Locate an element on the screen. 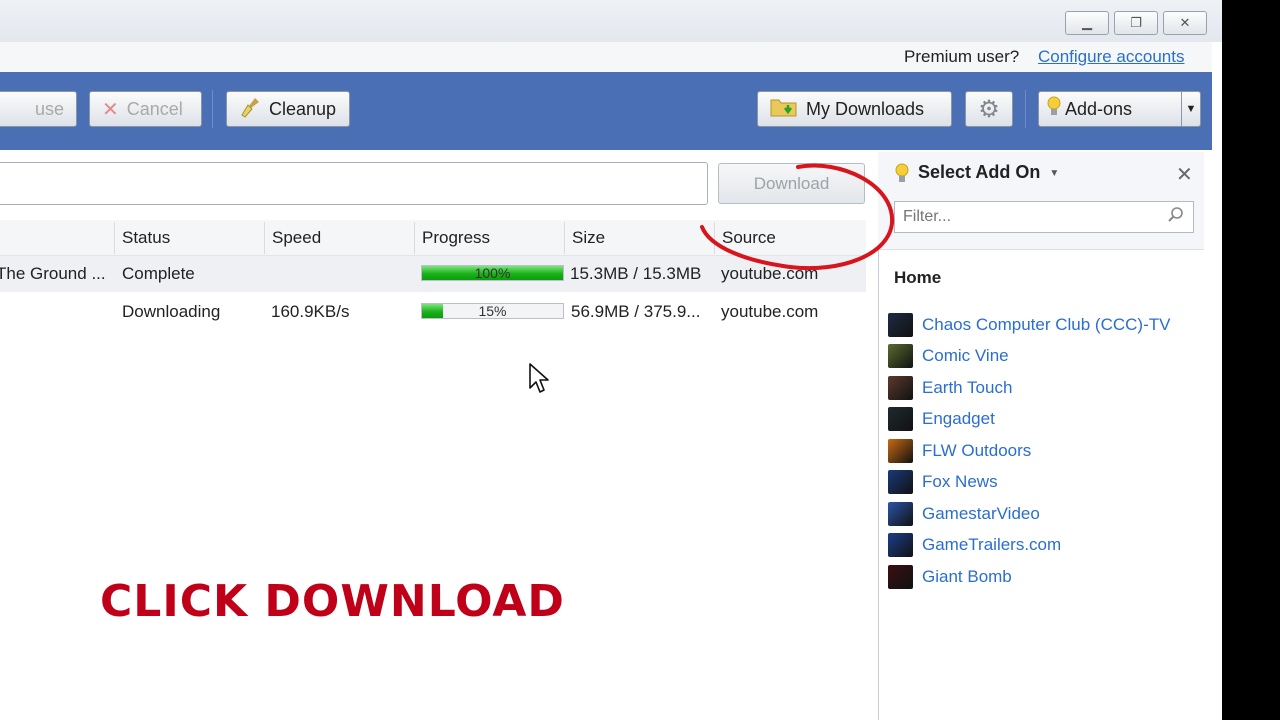 The image size is (1280, 720). cancel-button: ✕ Cancel is located at coordinates (145, 109).